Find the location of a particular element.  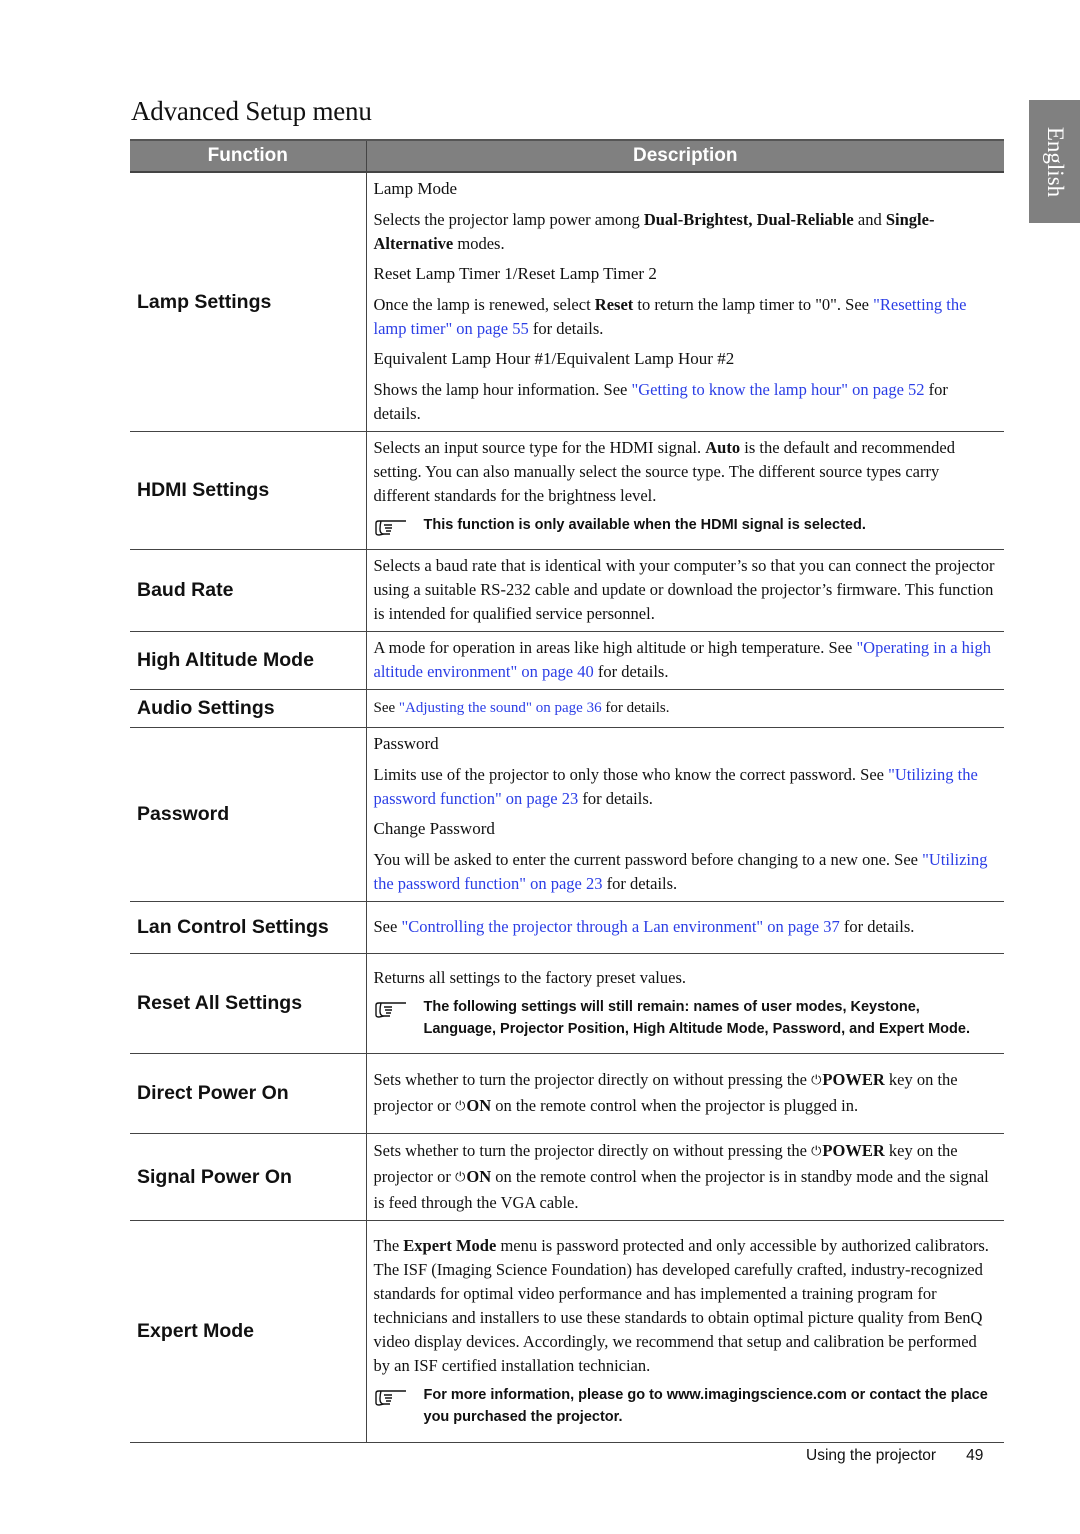

subheading-lamp-mode: Lamp Mode is located at coordinates (415, 188).